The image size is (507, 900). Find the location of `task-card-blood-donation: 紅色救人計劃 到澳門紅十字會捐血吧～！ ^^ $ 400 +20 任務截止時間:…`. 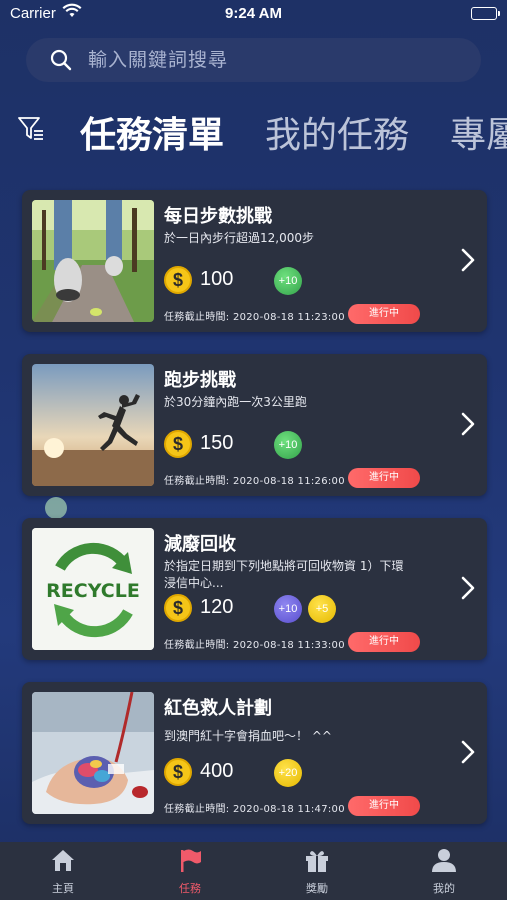

task-card-blood-donation: 紅色救人計劃 到澳門紅十字會捐血吧～！ ^^ $ 400 +20 任務截止時間:… is located at coordinates (254, 753).